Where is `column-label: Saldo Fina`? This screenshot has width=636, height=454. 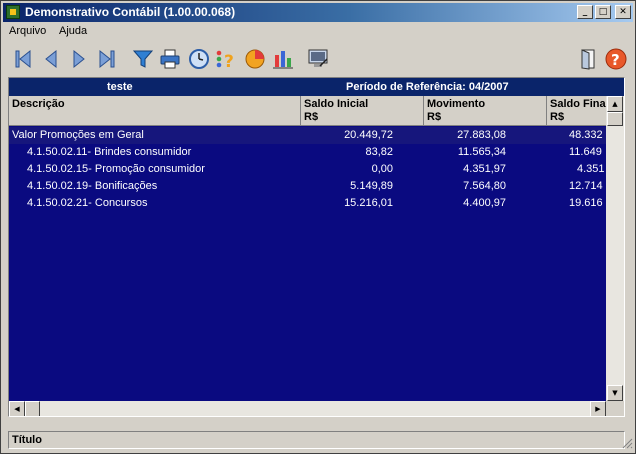
column-label: Saldo Fina is located at coordinates (578, 104).